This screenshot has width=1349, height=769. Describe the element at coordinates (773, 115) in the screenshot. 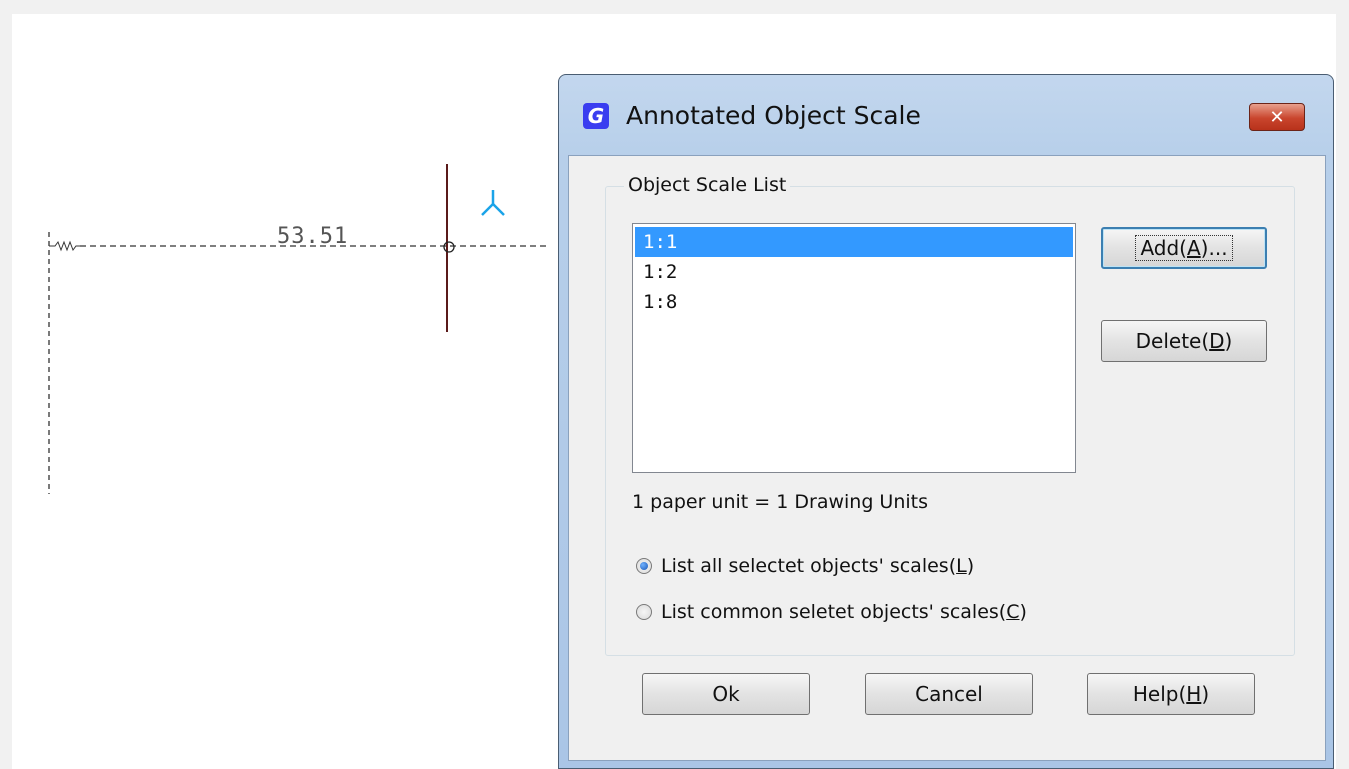

I see `dialog-title: Annotated Object Scale` at that location.